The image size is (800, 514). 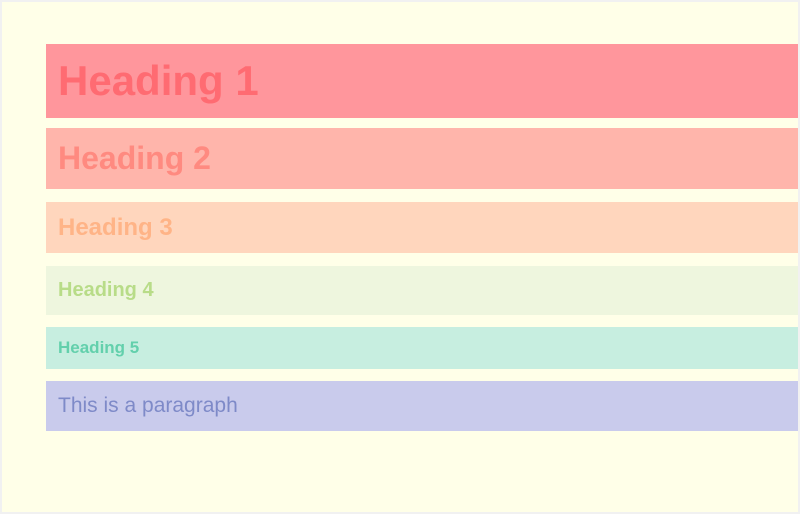 What do you see at coordinates (422, 158) in the screenshot?
I see `heading-2: Heading 2` at bounding box center [422, 158].